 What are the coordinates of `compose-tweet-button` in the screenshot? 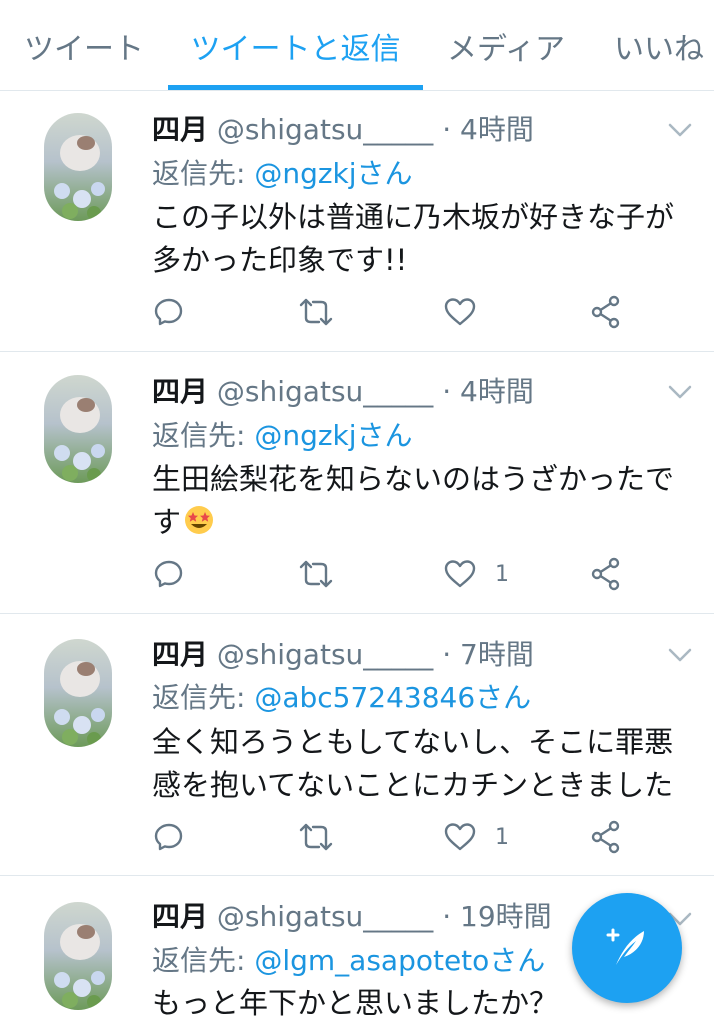 It's located at (627, 948).